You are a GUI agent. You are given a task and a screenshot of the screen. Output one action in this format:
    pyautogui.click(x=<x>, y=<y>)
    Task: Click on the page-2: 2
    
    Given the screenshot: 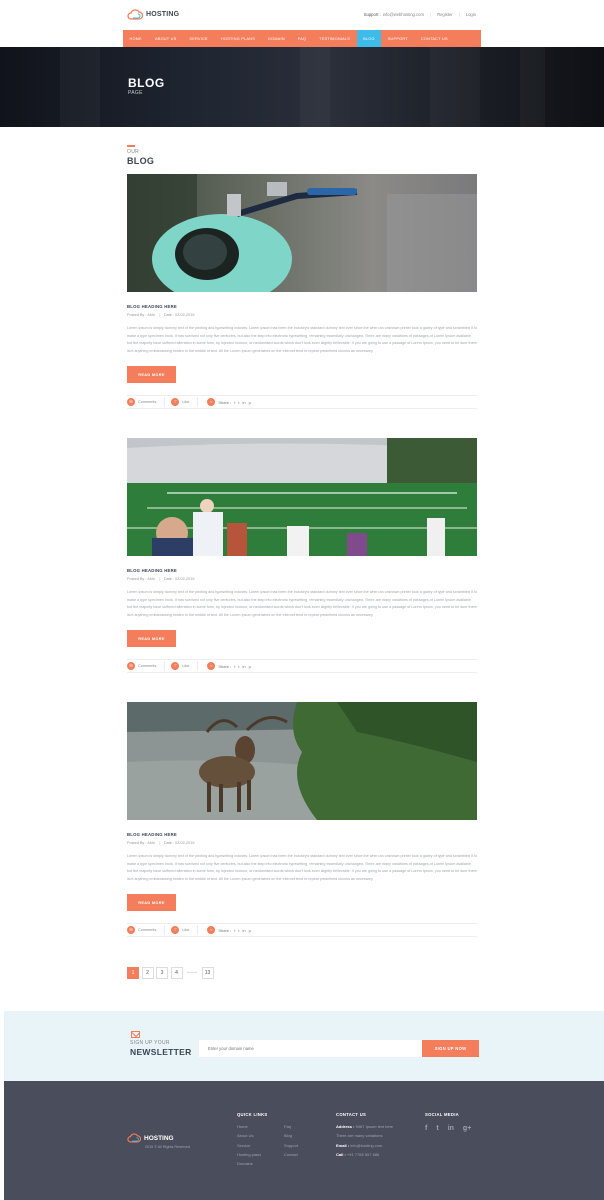 What is the action you would take?
    pyautogui.click(x=147, y=973)
    